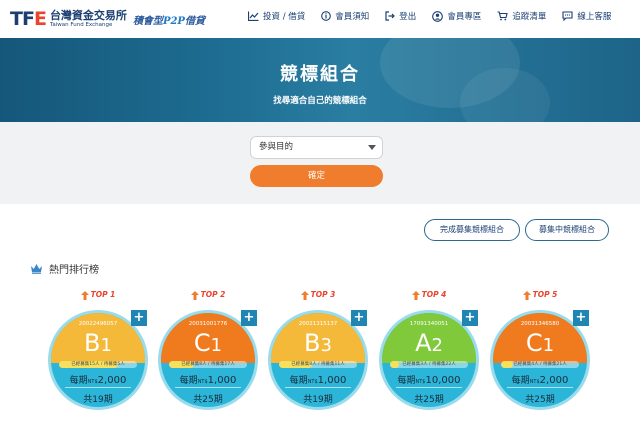 The height and width of the screenshot is (435, 640). What do you see at coordinates (276, 147) in the screenshot?
I see `purpose-select-value: 參與目的` at bounding box center [276, 147].